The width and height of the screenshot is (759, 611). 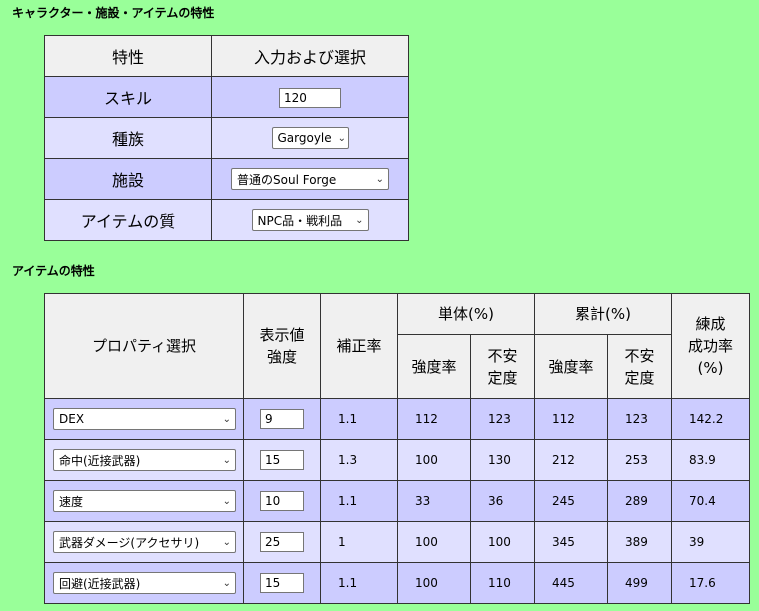 What do you see at coordinates (434, 366) in the screenshot?
I see `header-single-intensity: 強度率` at bounding box center [434, 366].